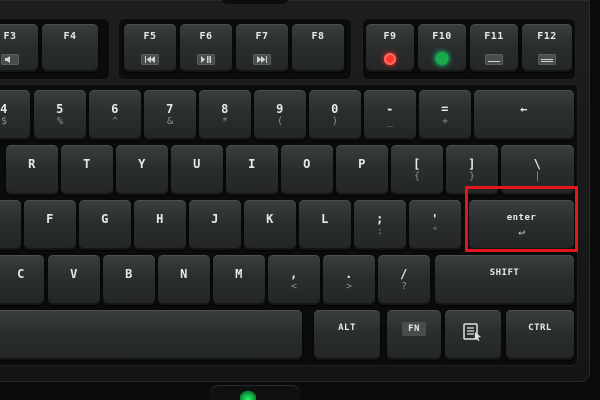  What do you see at coordinates (390, 121) in the screenshot?
I see `key-shift-label: _` at bounding box center [390, 121].